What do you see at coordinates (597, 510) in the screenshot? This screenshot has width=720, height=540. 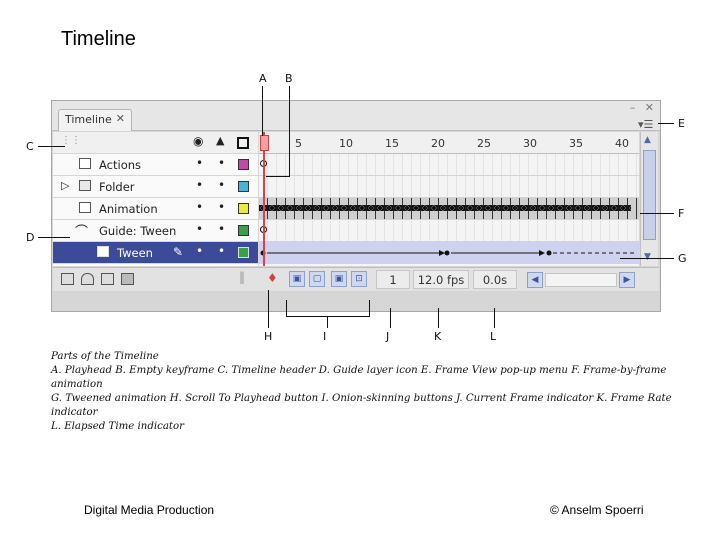 I see `footer-copyright: © Anselm Spoerri` at bounding box center [597, 510].